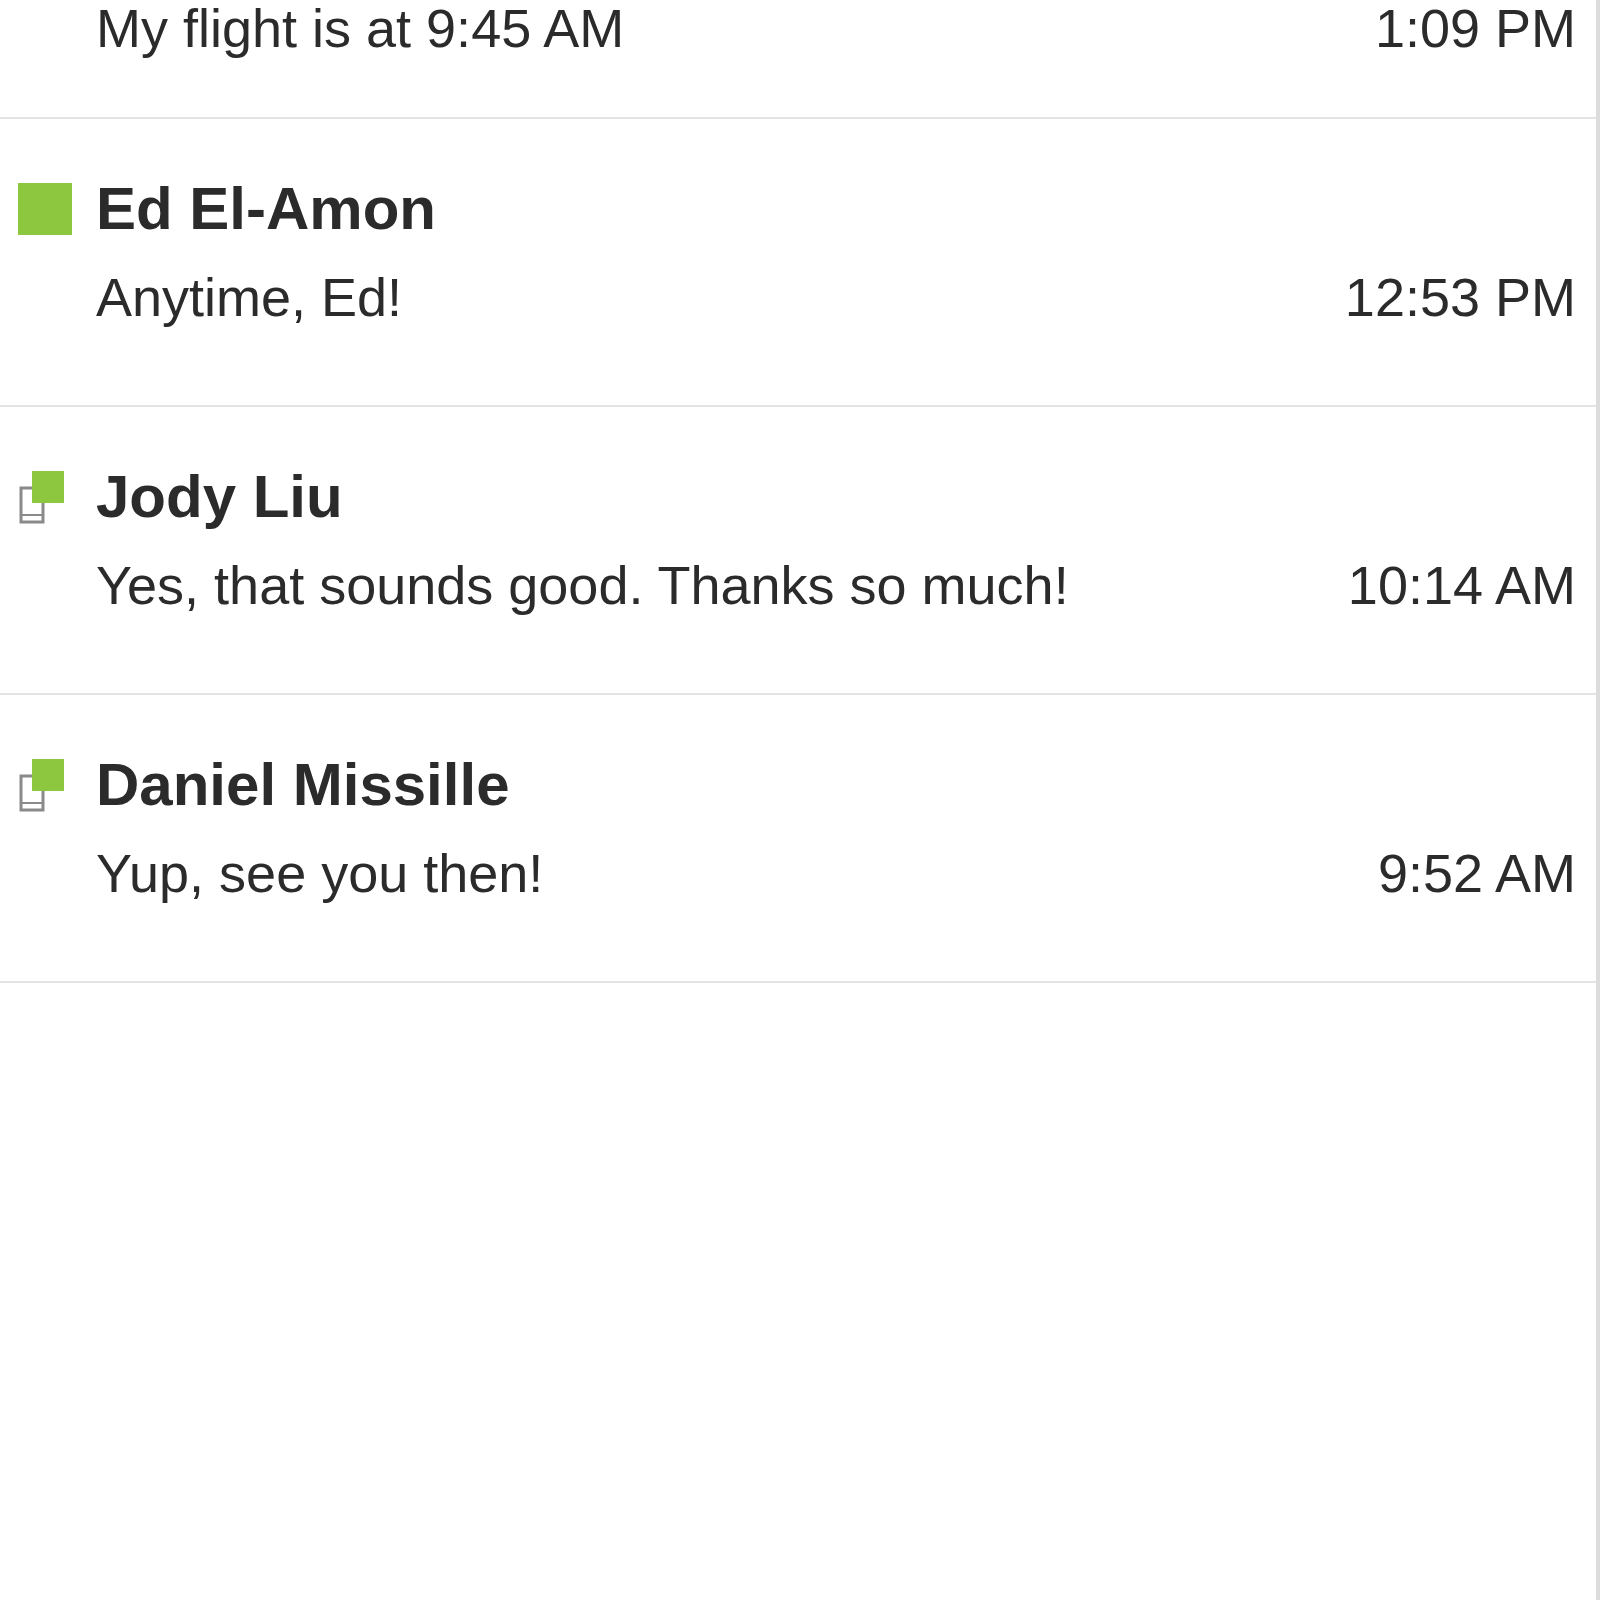 This screenshot has height=1600, width=1600. I want to click on message-time: 12:53 PM, so click(1460, 297).